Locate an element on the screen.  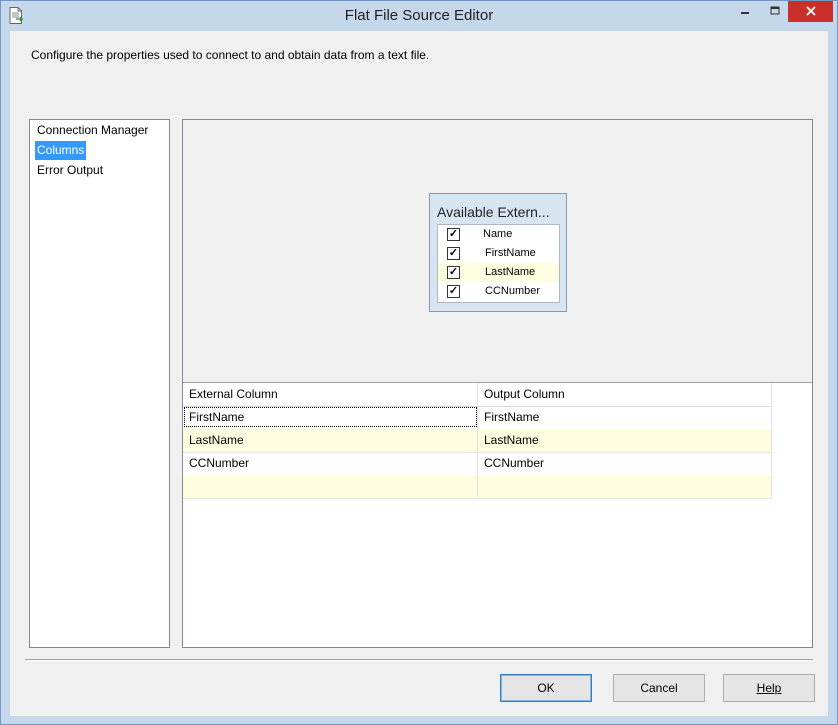
close-button is located at coordinates (810, 11).